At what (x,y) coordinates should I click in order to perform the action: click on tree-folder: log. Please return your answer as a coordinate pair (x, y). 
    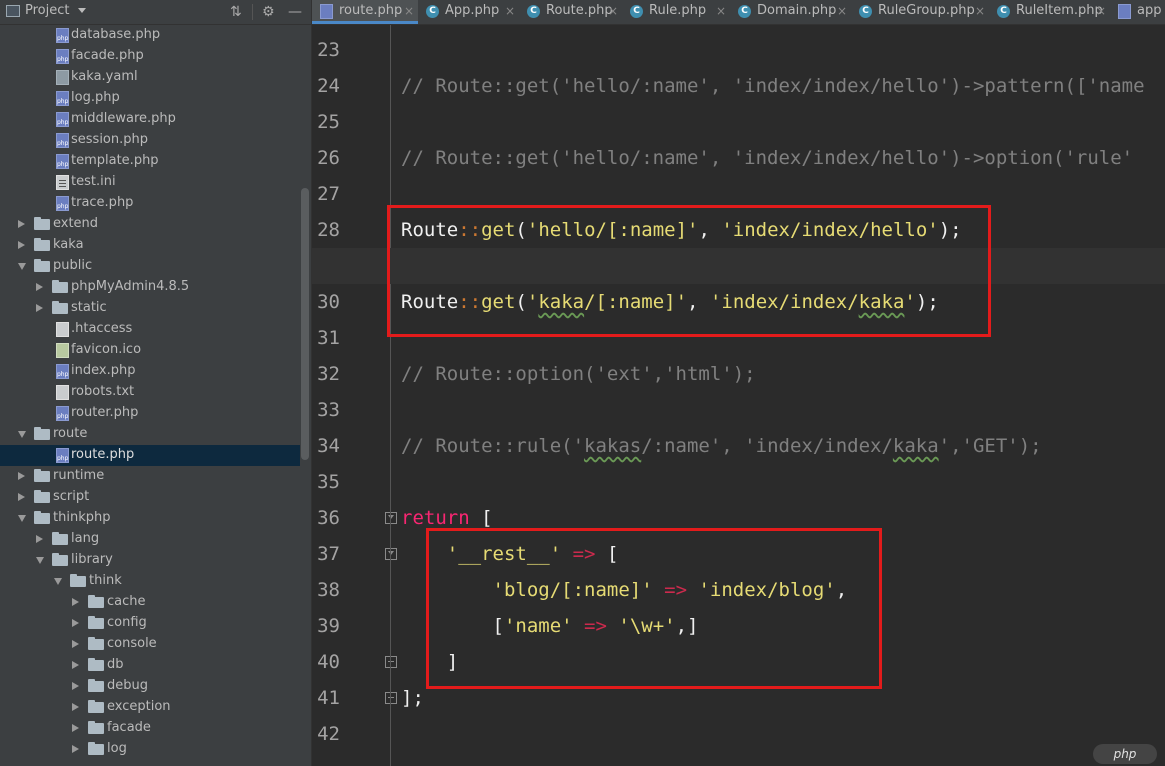
    Looking at the image, I should click on (150, 749).